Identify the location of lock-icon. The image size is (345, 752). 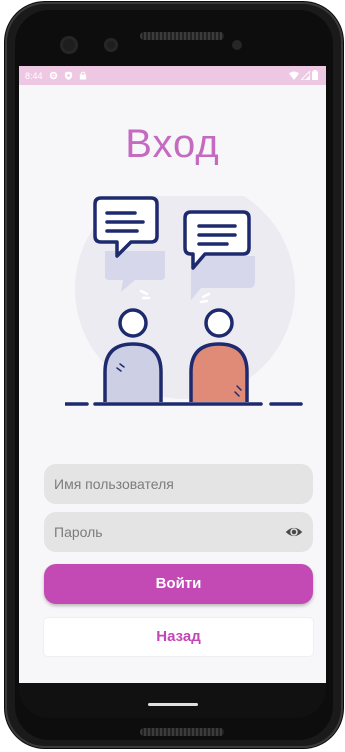
(82, 75).